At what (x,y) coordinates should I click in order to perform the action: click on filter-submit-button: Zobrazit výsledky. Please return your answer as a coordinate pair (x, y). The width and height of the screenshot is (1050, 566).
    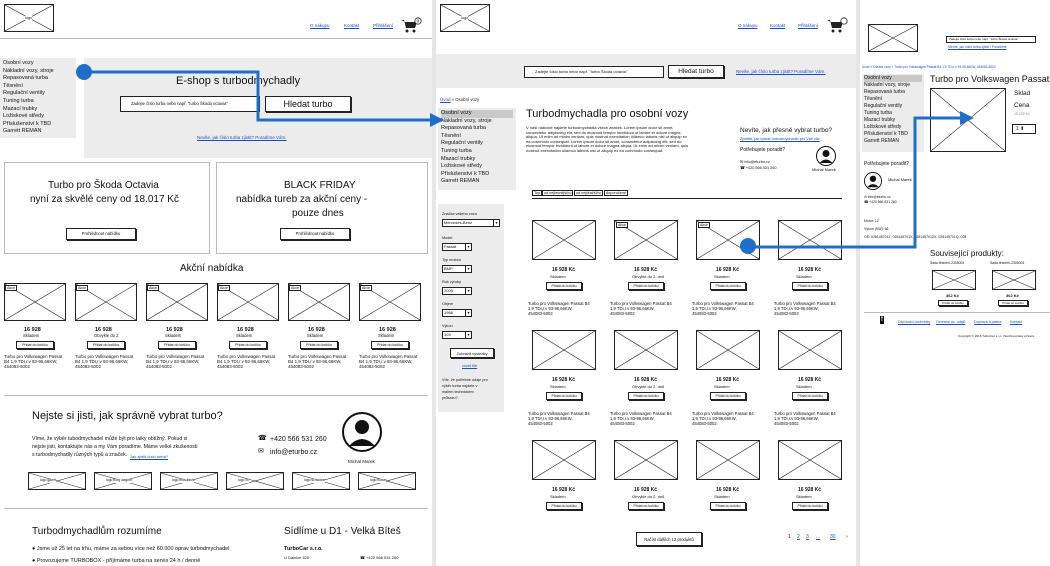
    Looking at the image, I should click on (472, 353).